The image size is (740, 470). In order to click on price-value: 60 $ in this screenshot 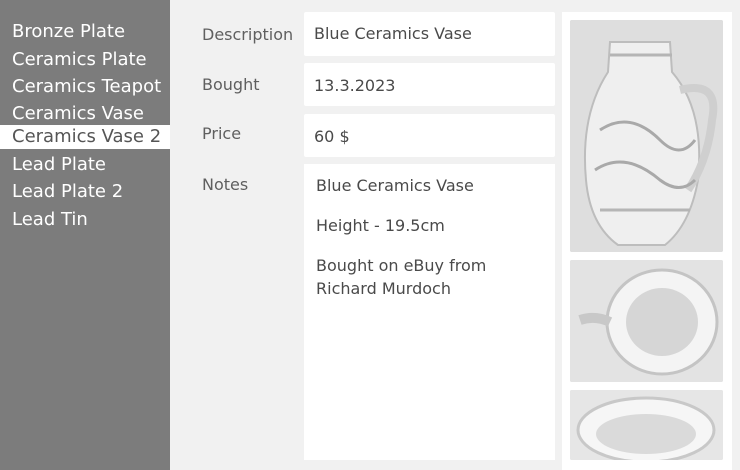, I will do `click(332, 136)`.